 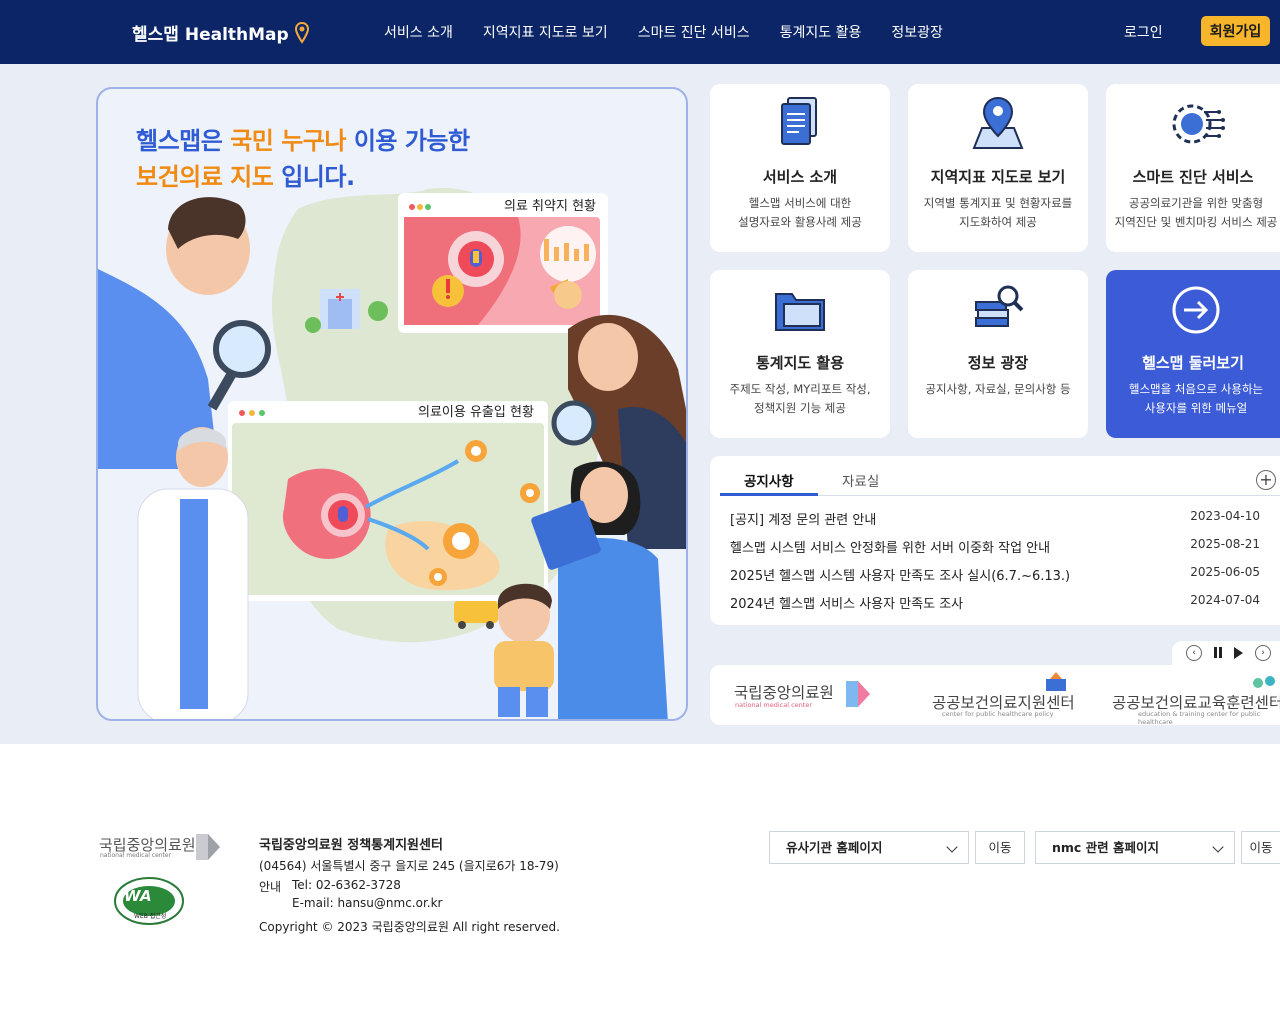 What do you see at coordinates (205, 177) in the screenshot?
I see `hero-line2-a: 보건의료 지도` at bounding box center [205, 177].